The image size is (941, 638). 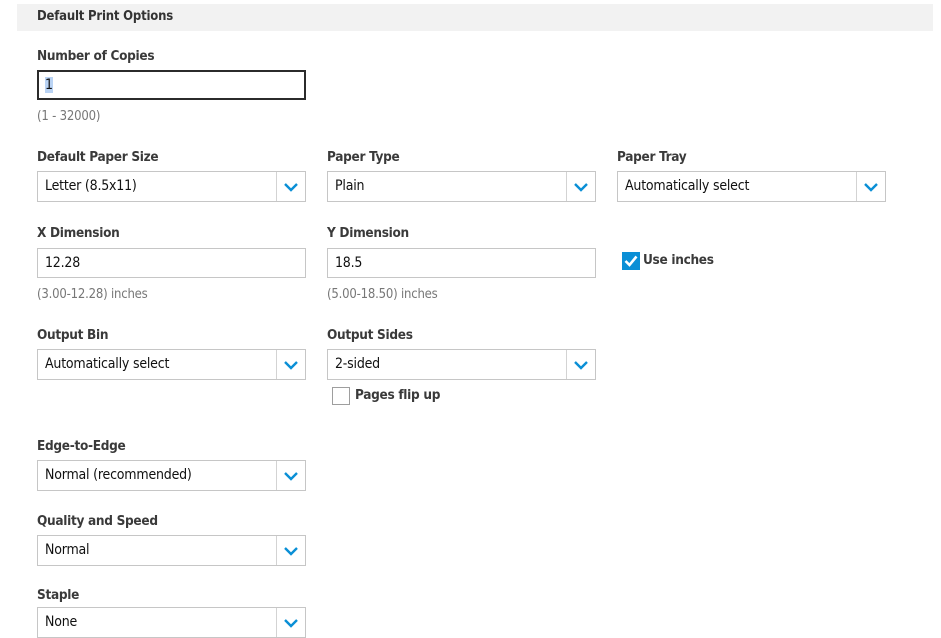 I want to click on use-inches-label: Use inches, so click(x=678, y=260).